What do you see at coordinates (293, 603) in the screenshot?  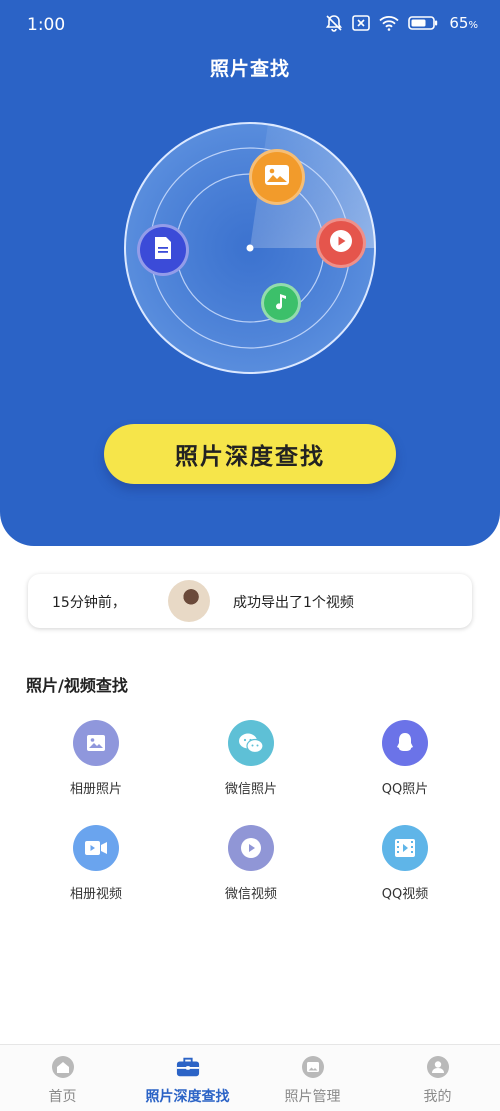 I see `notice-message: 成功导出了1个视频` at bounding box center [293, 603].